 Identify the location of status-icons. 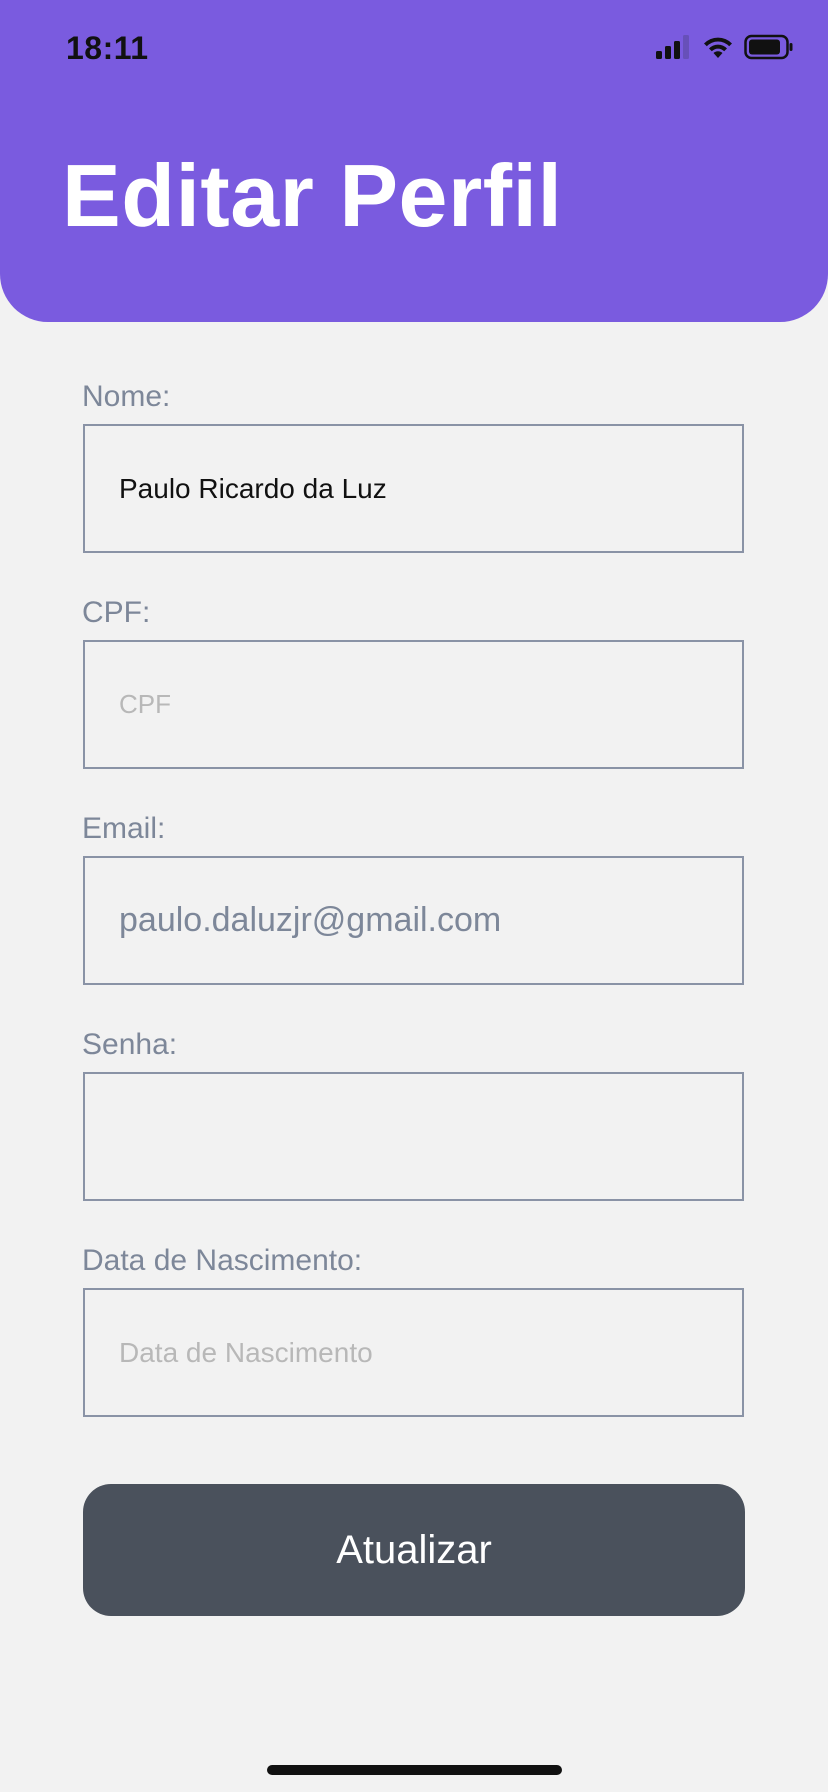
(725, 49).